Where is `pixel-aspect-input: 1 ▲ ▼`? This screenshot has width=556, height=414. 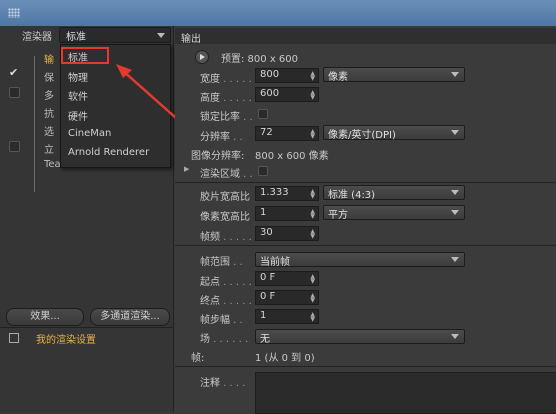 pixel-aspect-input: 1 ▲ ▼ is located at coordinates (287, 213).